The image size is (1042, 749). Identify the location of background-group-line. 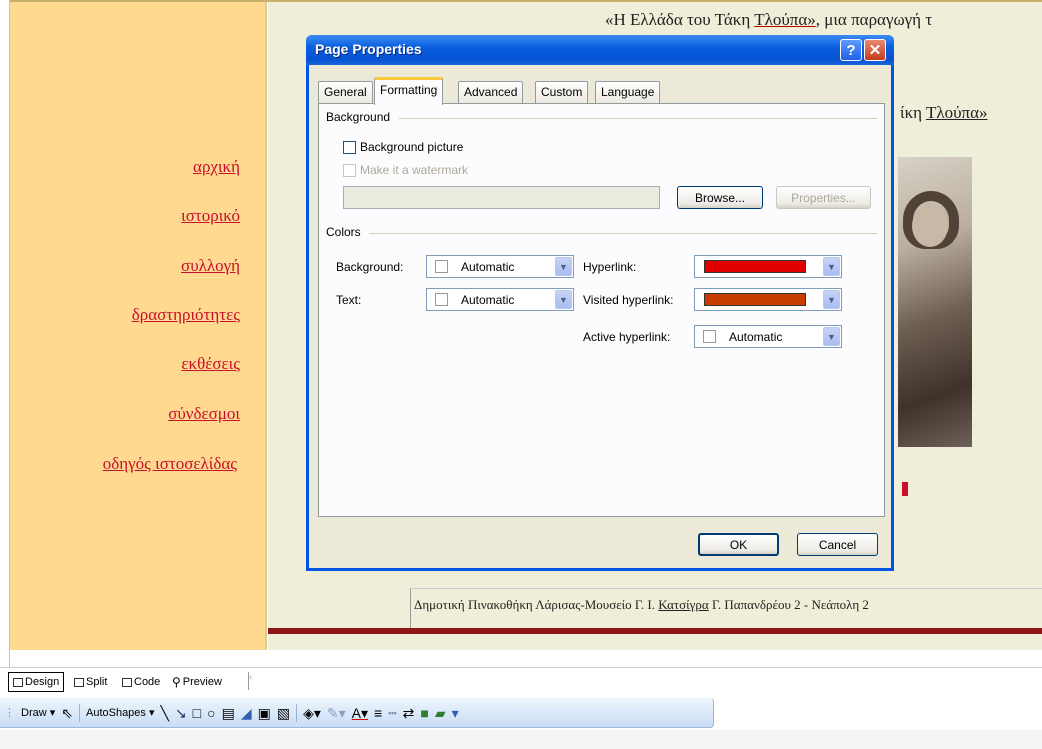
(638, 118).